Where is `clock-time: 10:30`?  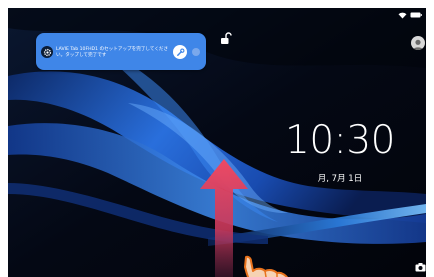 clock-time: 10:30 is located at coordinates (340, 140).